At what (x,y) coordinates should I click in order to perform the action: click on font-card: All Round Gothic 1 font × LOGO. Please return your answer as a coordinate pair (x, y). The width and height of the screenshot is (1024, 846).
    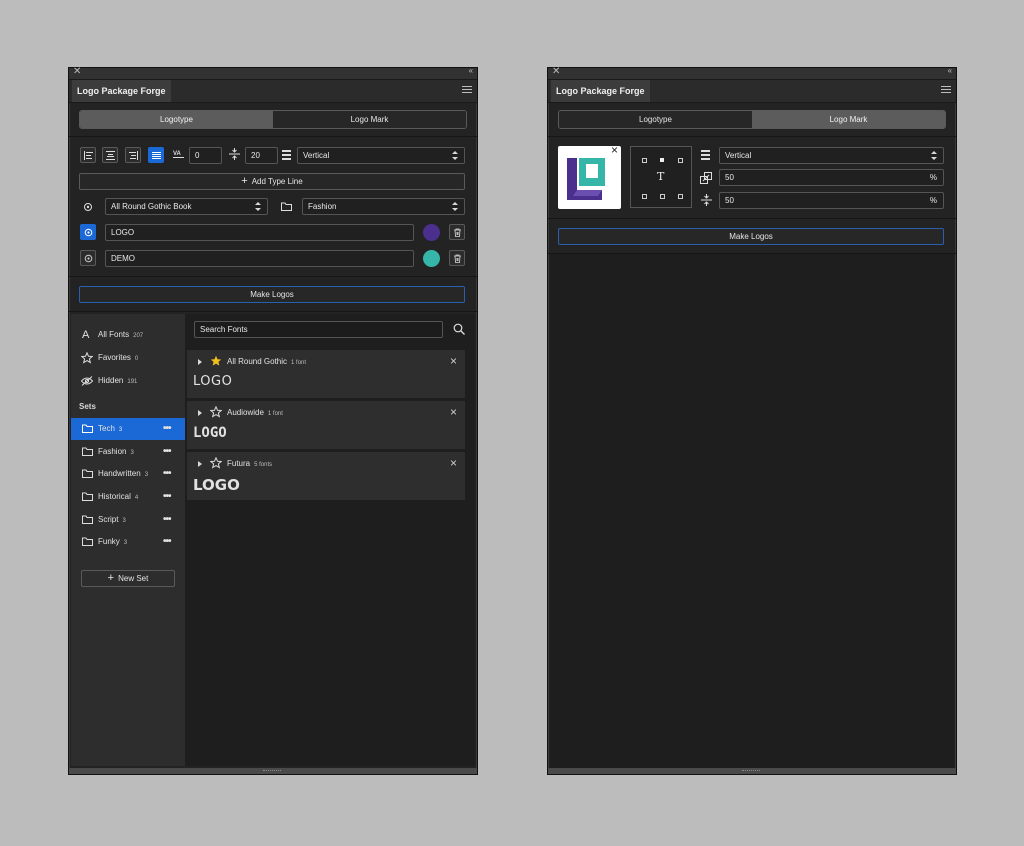
    Looking at the image, I should click on (326, 374).